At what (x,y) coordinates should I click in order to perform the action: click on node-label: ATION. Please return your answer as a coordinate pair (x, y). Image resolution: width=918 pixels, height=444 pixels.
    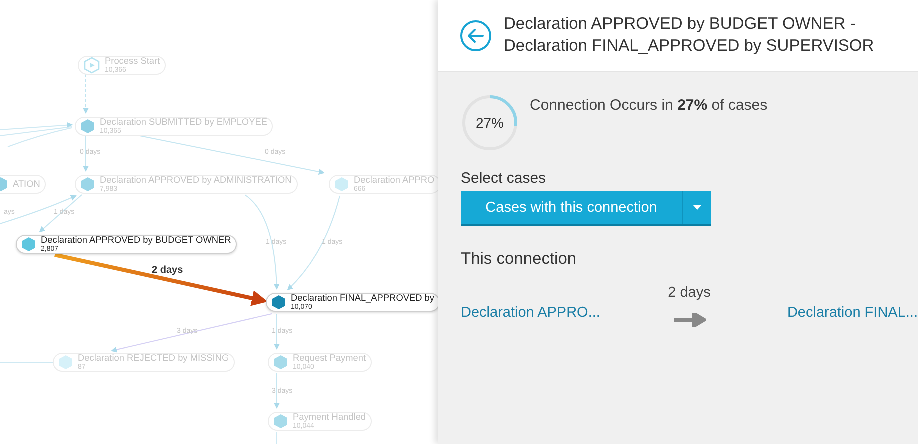
    Looking at the image, I should click on (26, 185).